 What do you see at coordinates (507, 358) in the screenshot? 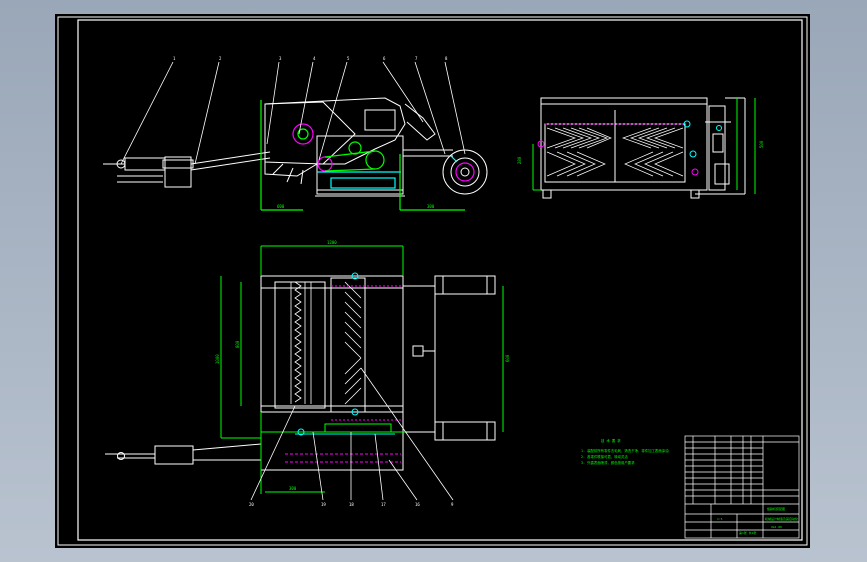
I see `dim-plan-right: 600` at bounding box center [507, 358].